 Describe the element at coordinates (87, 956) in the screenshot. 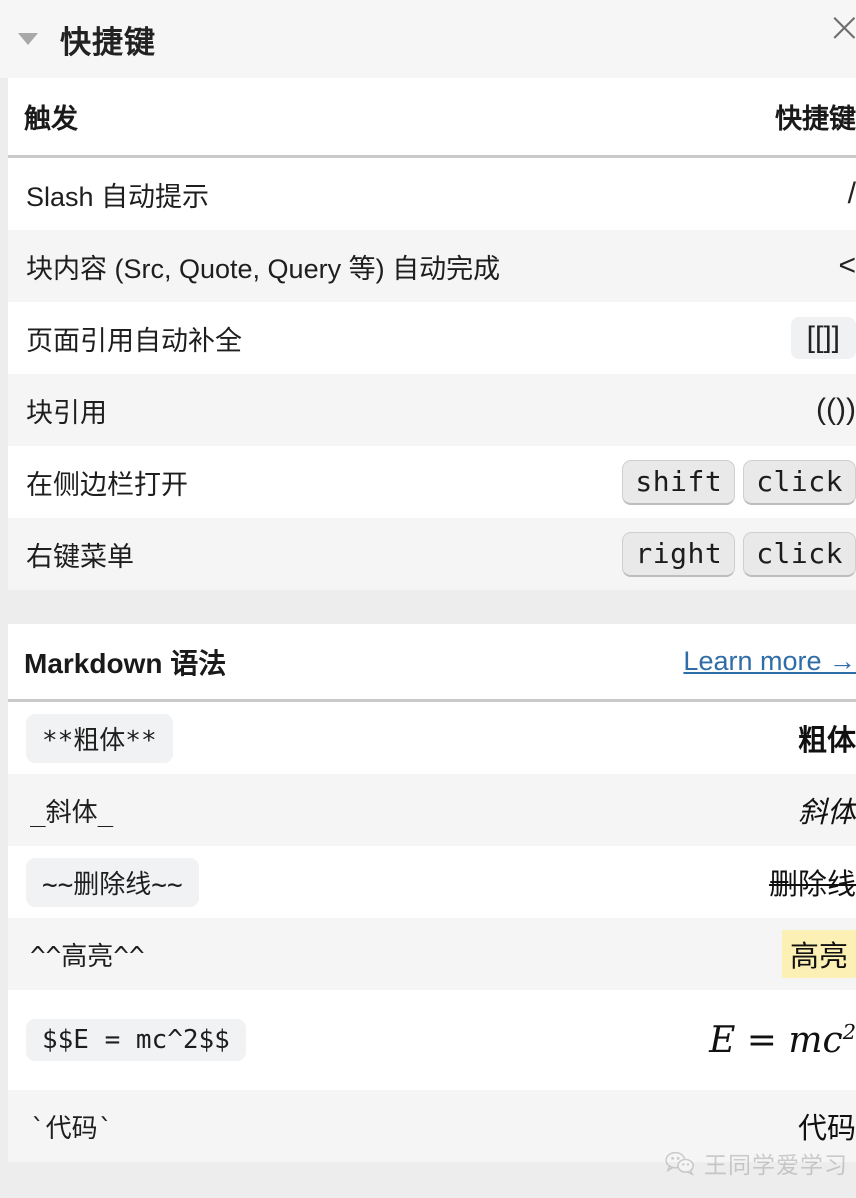

I see `markdown-source: ^^高亮^^` at that location.